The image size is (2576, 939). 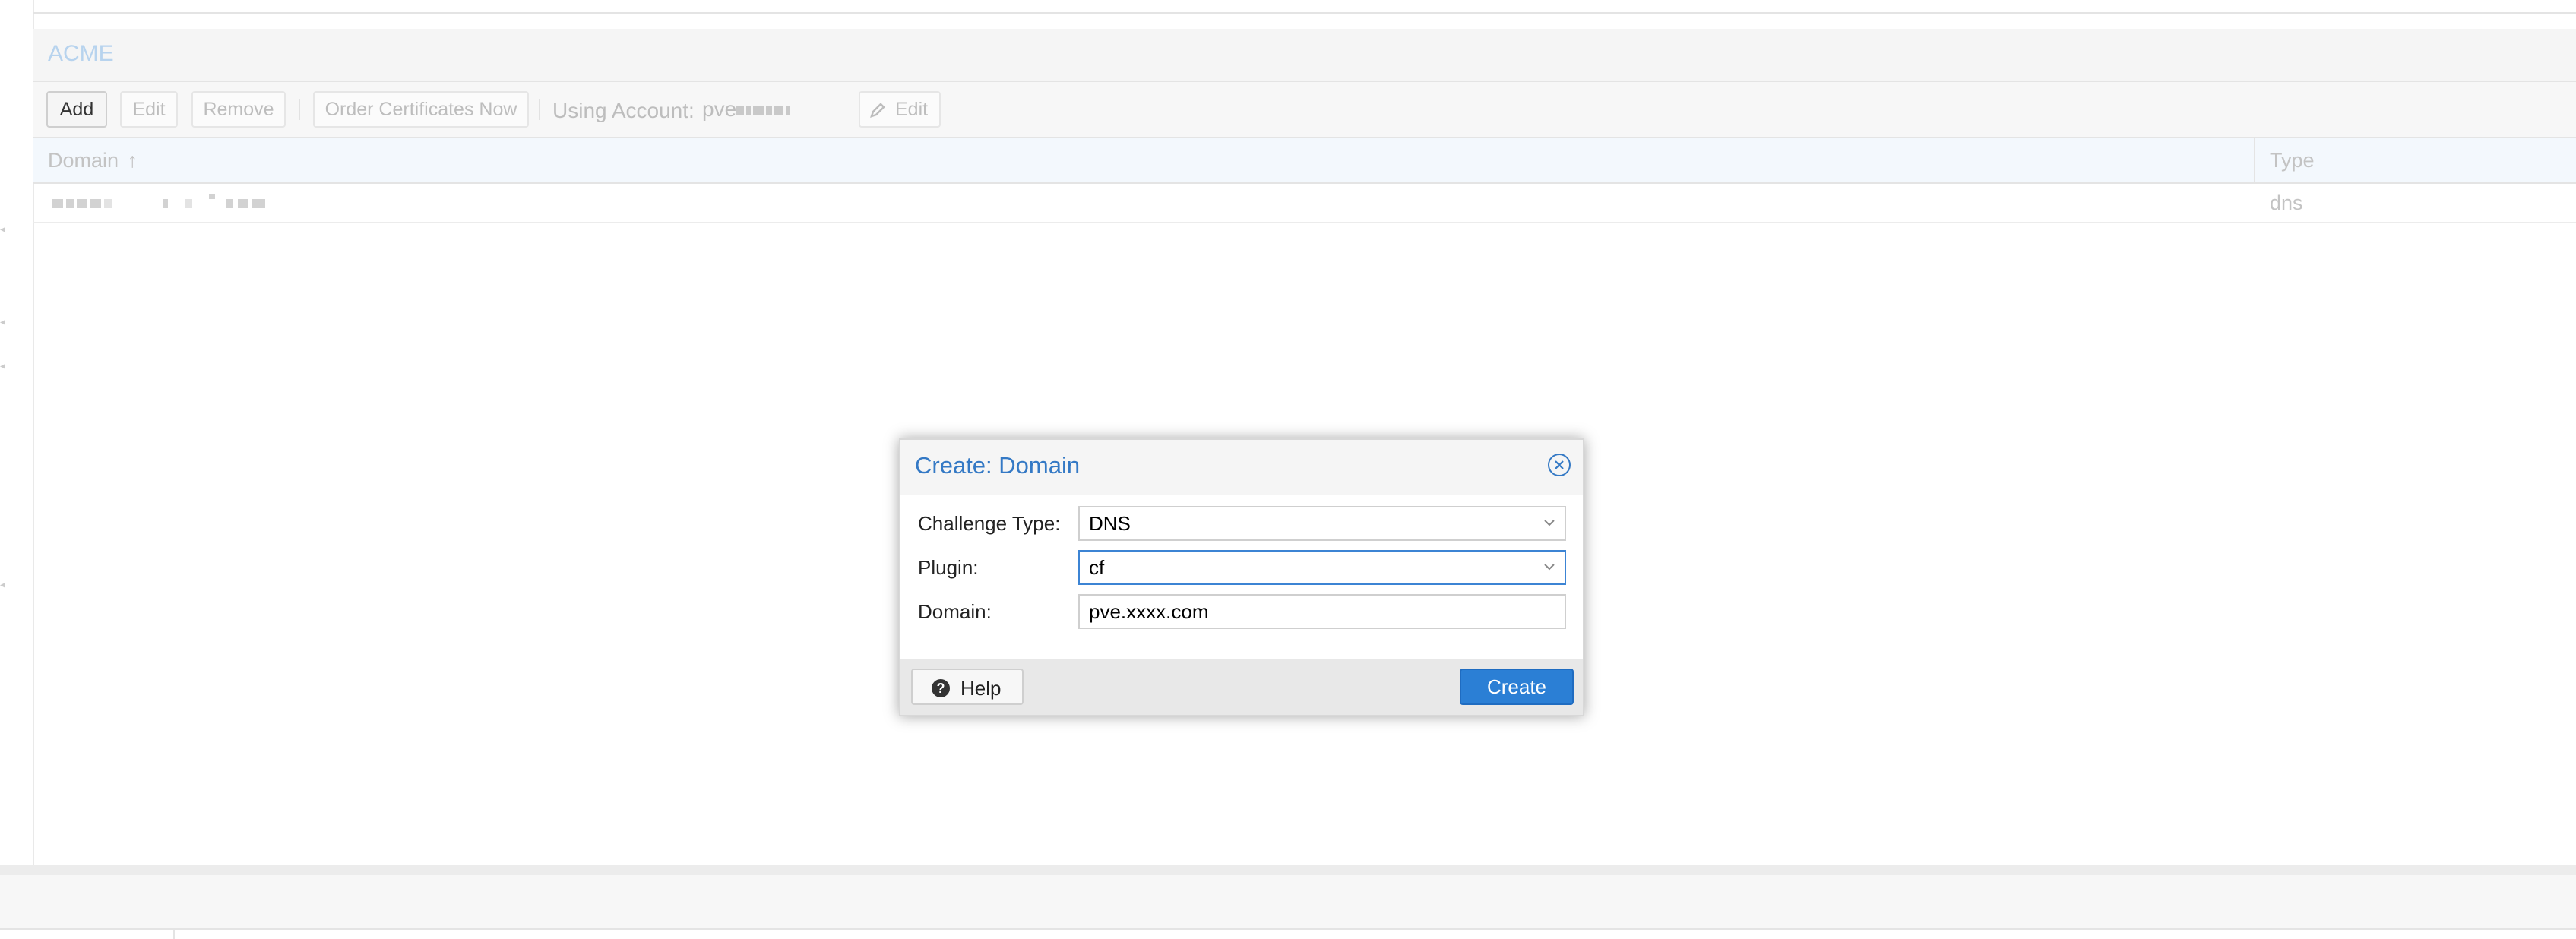 I want to click on column-header-domain-label: Domain, so click(x=83, y=160).